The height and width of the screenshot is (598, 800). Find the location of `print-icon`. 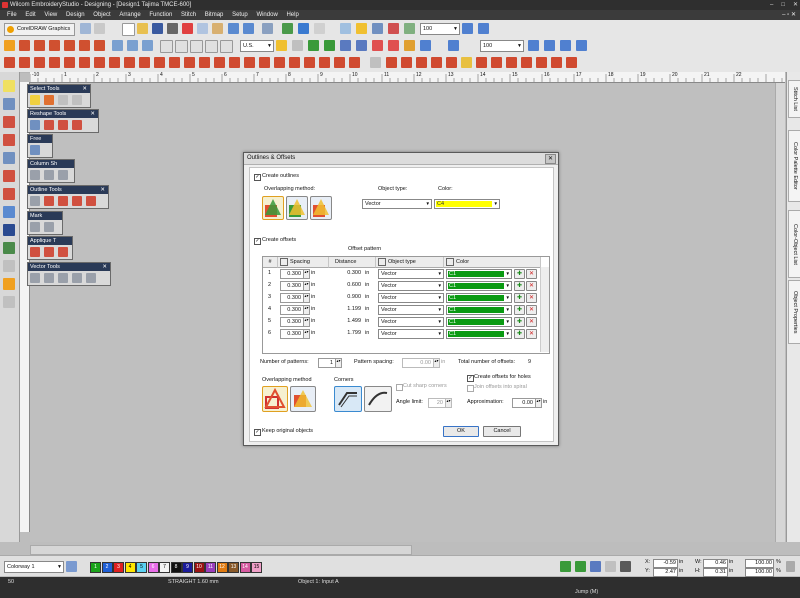

print-icon is located at coordinates (172, 28).